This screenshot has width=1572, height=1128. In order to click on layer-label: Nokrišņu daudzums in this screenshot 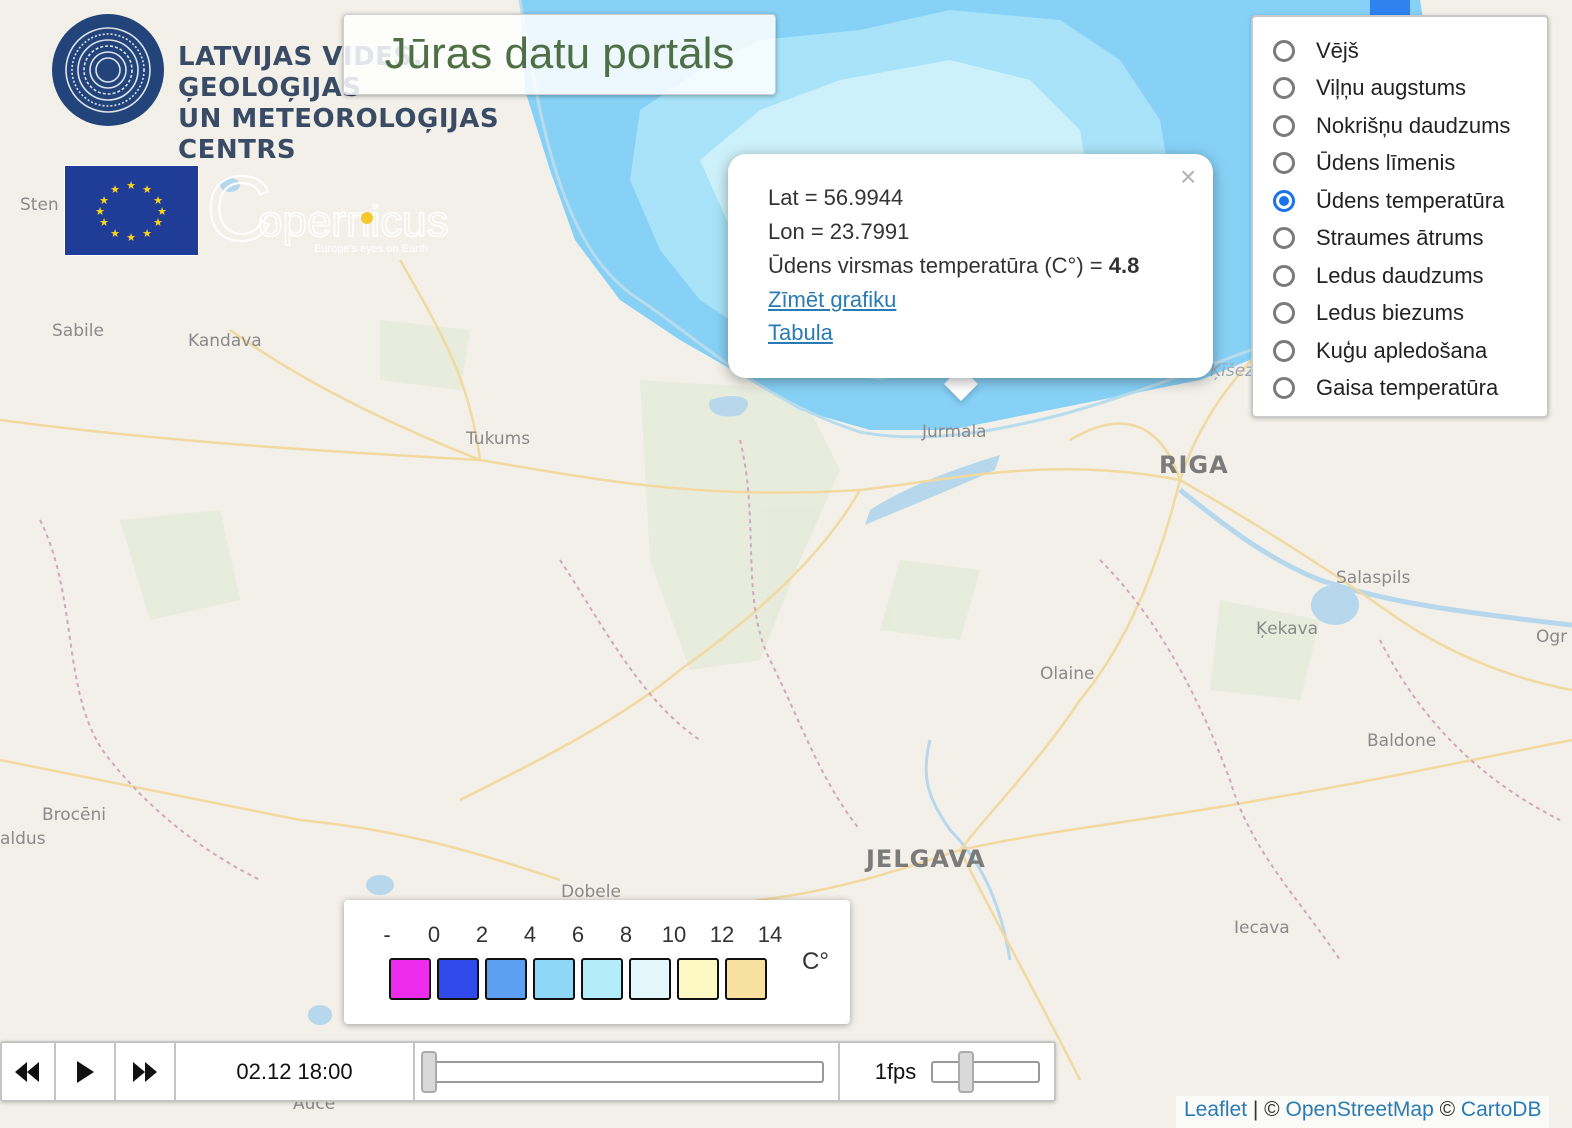, I will do `click(1413, 125)`.